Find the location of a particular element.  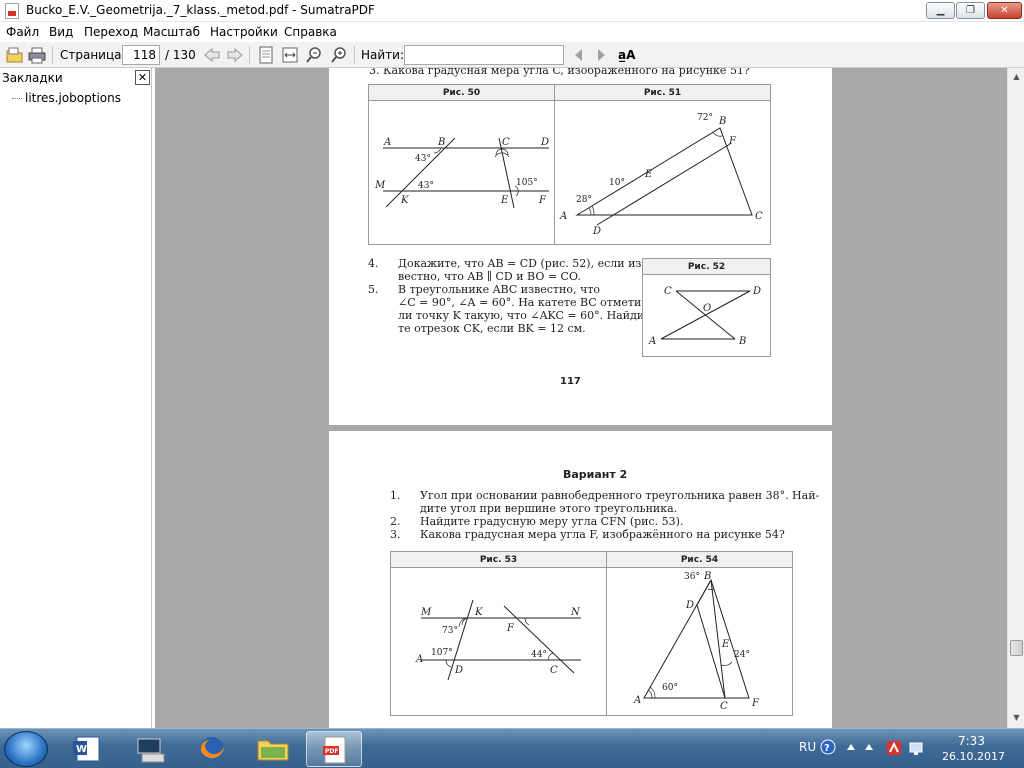

menu-zoom: Масштаб is located at coordinates (171, 32).